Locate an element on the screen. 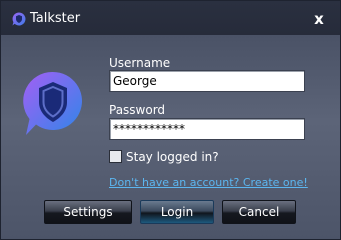  create-account-link: Don't have an account? Create one! is located at coordinates (208, 183).